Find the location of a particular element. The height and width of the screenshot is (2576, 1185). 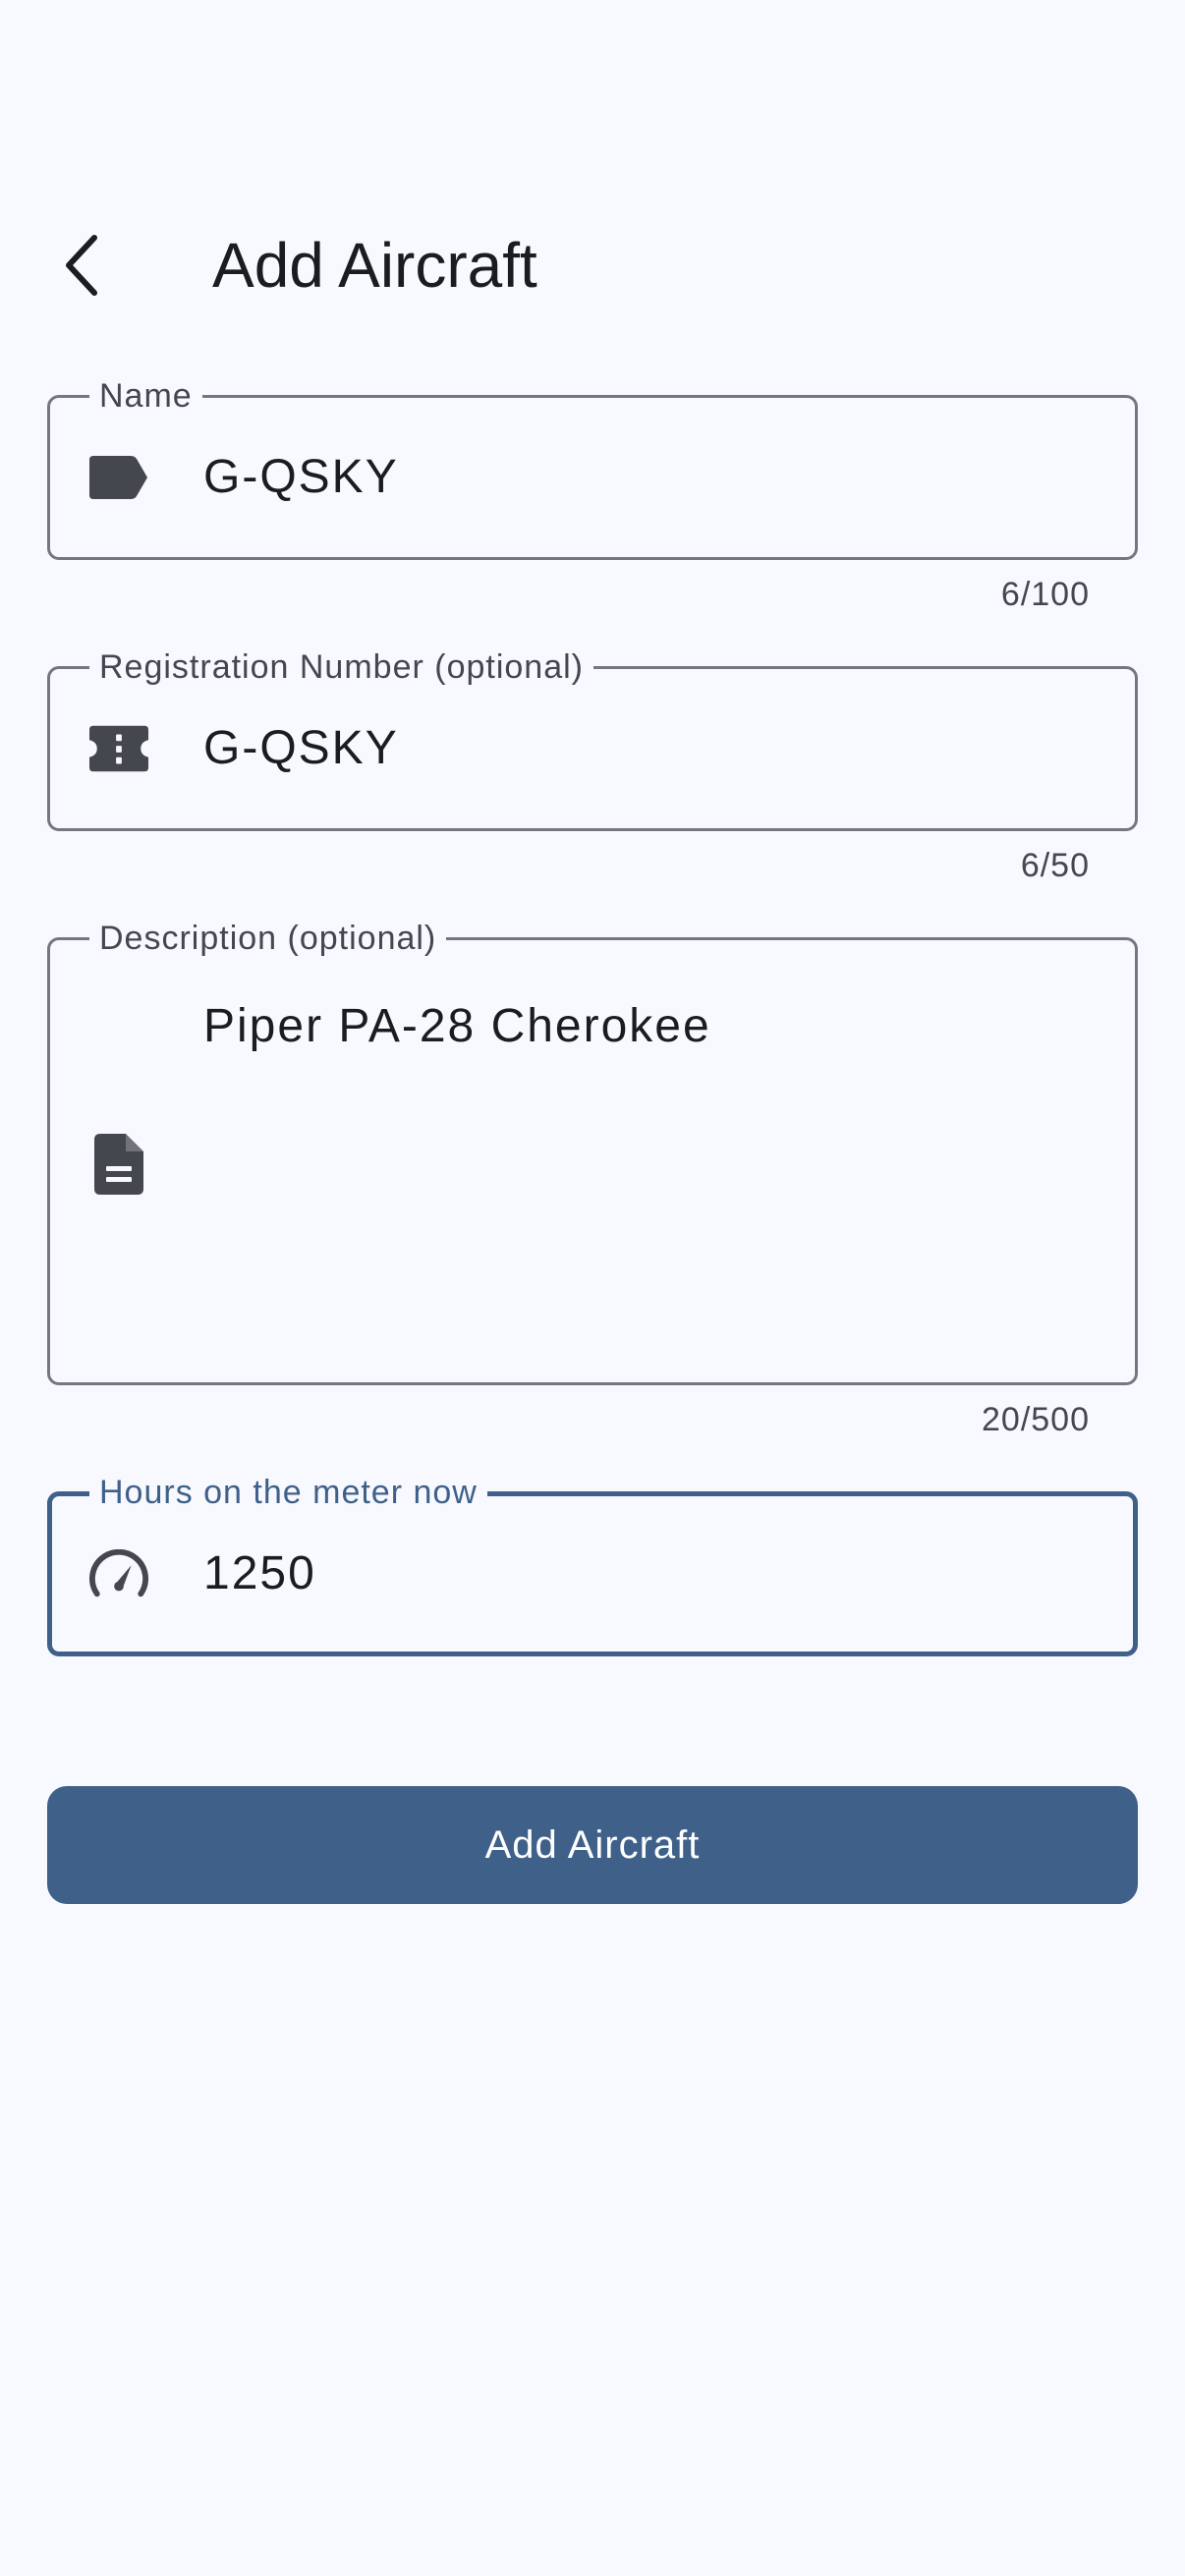

name-field: Name G-QSKY is located at coordinates (592, 468).